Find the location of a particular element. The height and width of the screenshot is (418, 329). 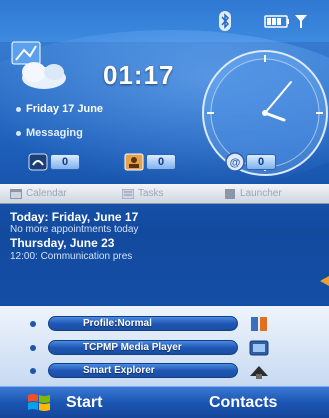

profile-icon is located at coordinates (259, 323).